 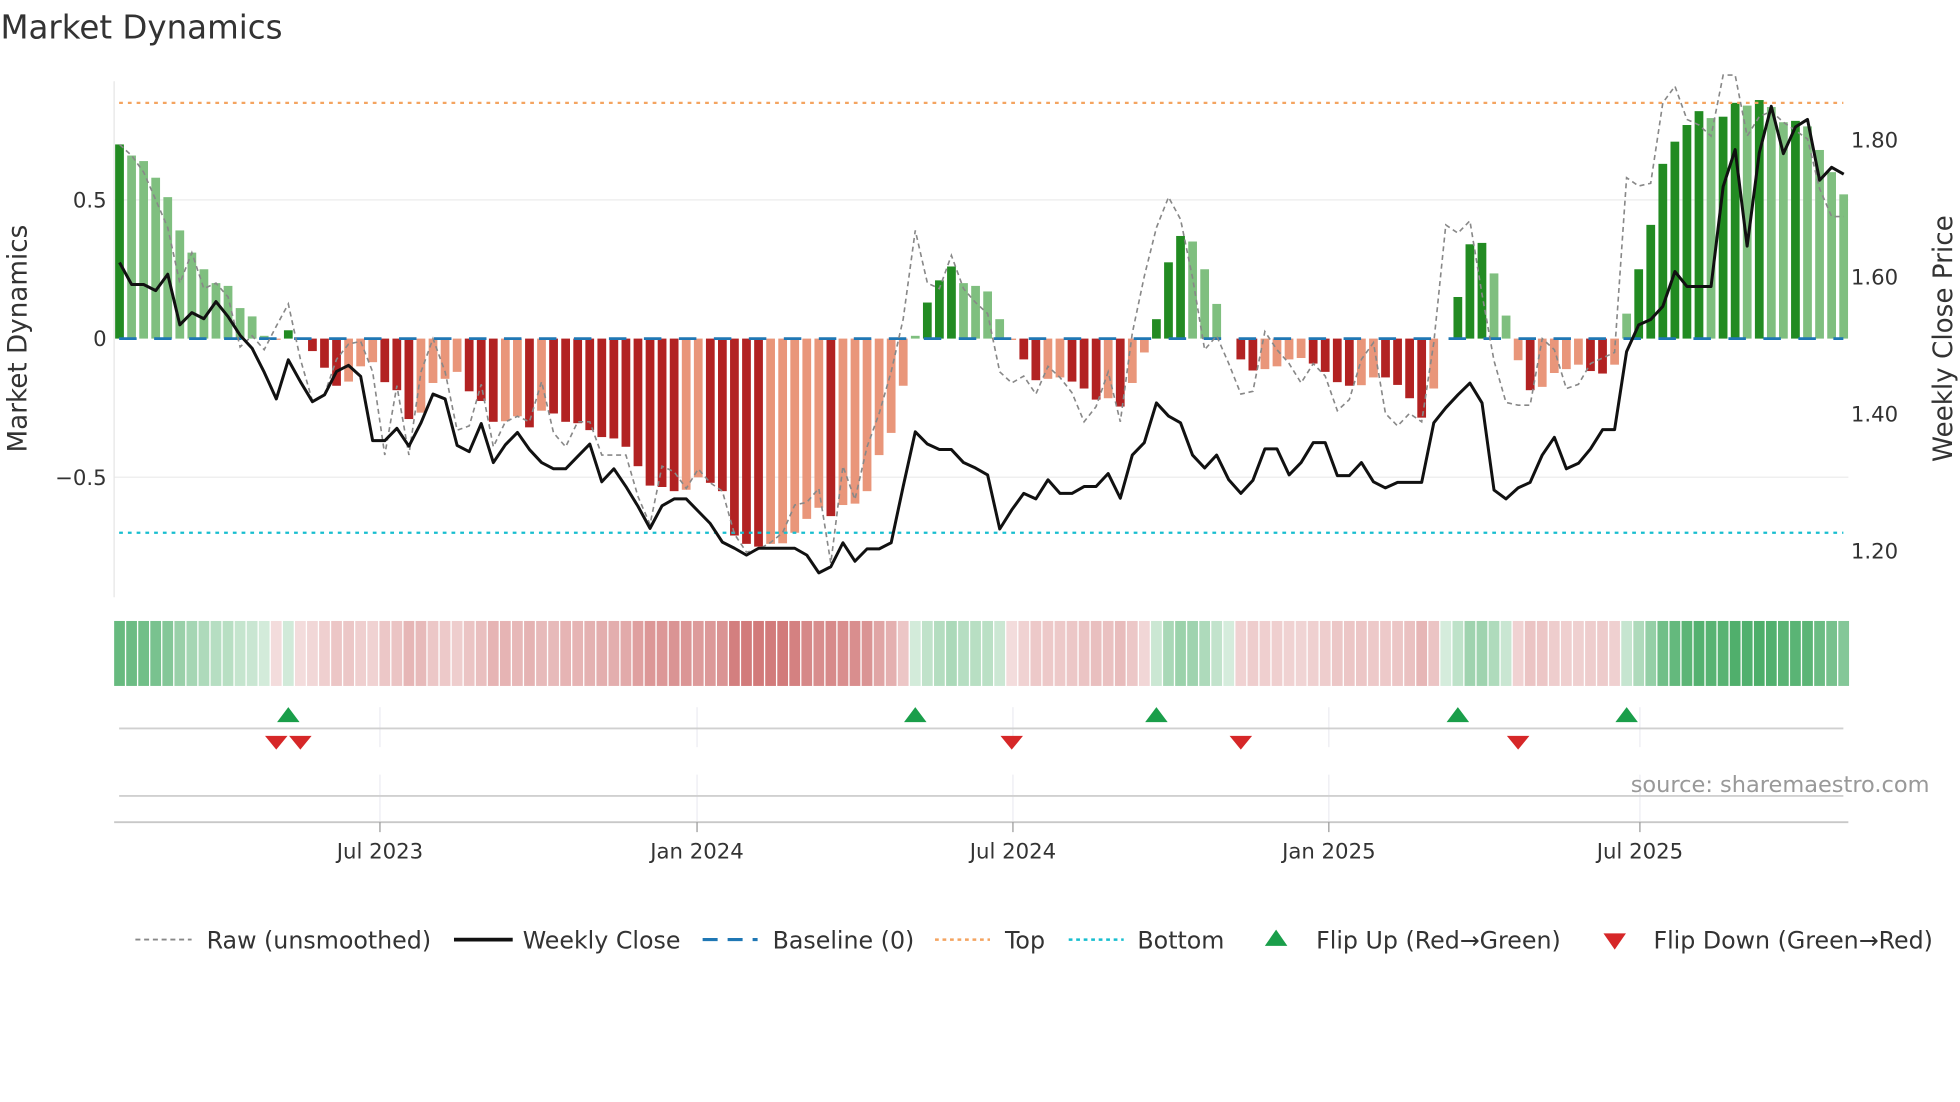 What do you see at coordinates (844, 940) in the screenshot?
I see `legend-baseline-label: Baseline (0)` at bounding box center [844, 940].